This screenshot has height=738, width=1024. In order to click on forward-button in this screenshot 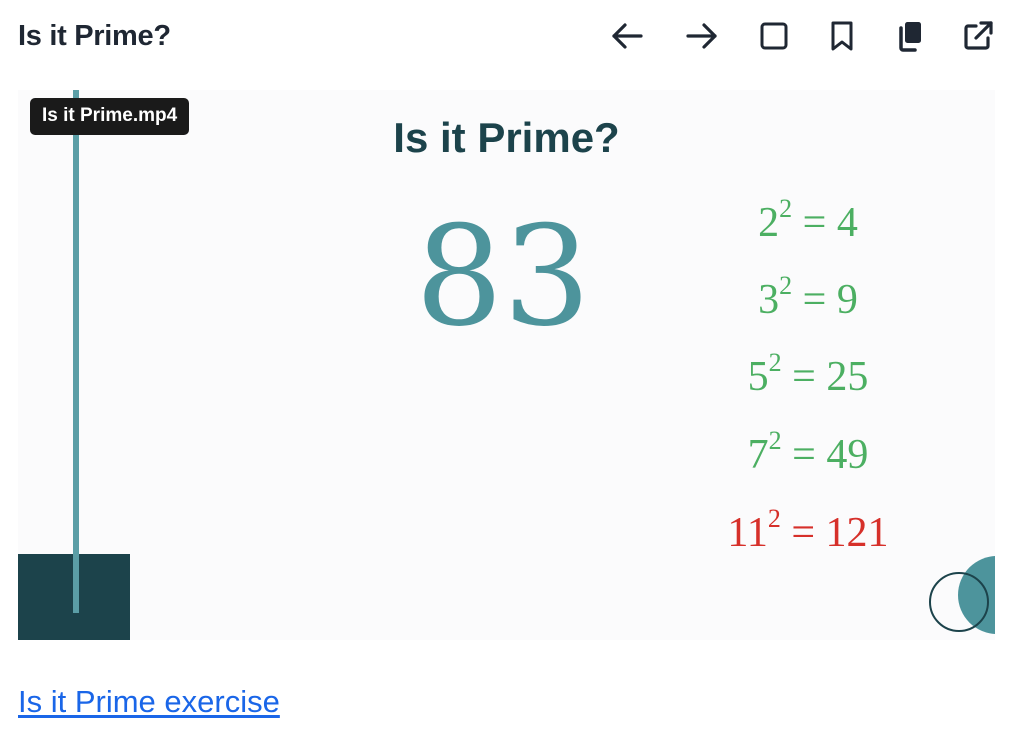, I will do `click(702, 36)`.